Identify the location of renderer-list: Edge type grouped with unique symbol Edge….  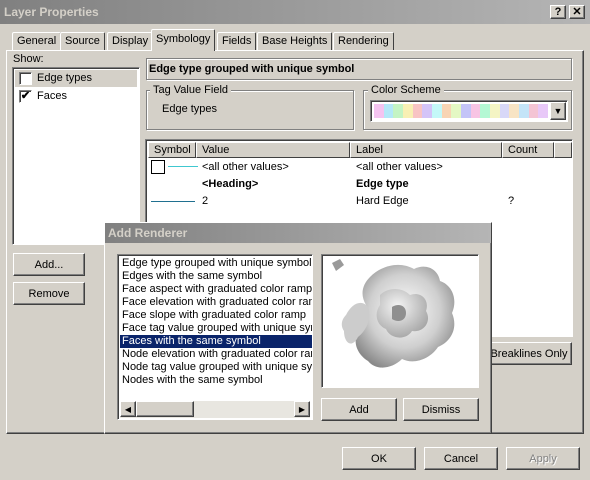
(215, 337).